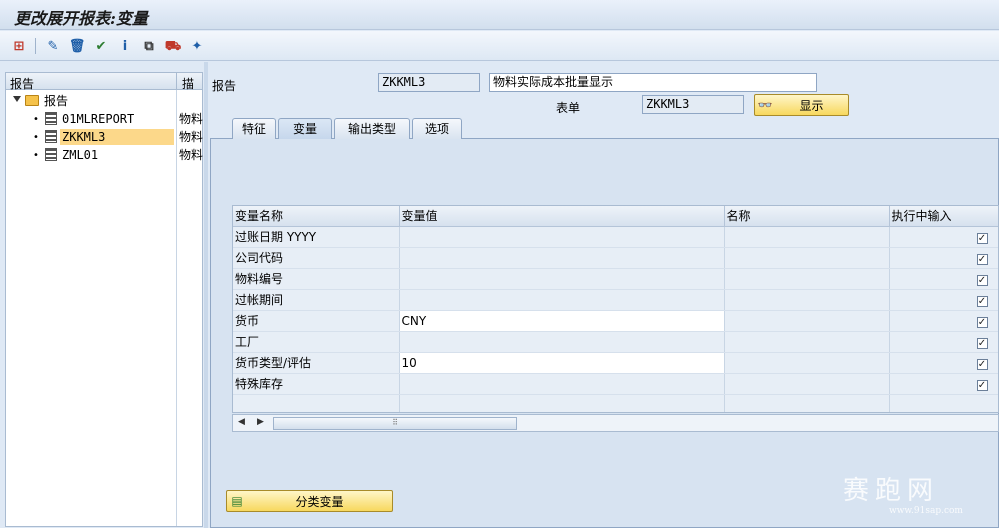 This screenshot has height=528, width=999. What do you see at coordinates (254, 128) in the screenshot?
I see `tab-1: 特征` at bounding box center [254, 128].